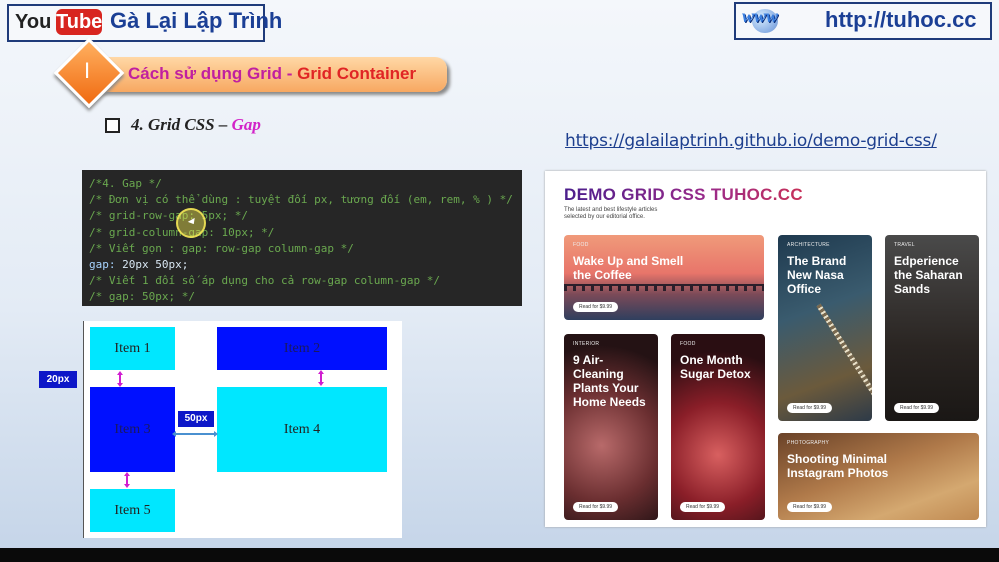 This screenshot has width=999, height=562. What do you see at coordinates (196, 419) in the screenshot?
I see `column-gap-label: 50px` at bounding box center [196, 419].